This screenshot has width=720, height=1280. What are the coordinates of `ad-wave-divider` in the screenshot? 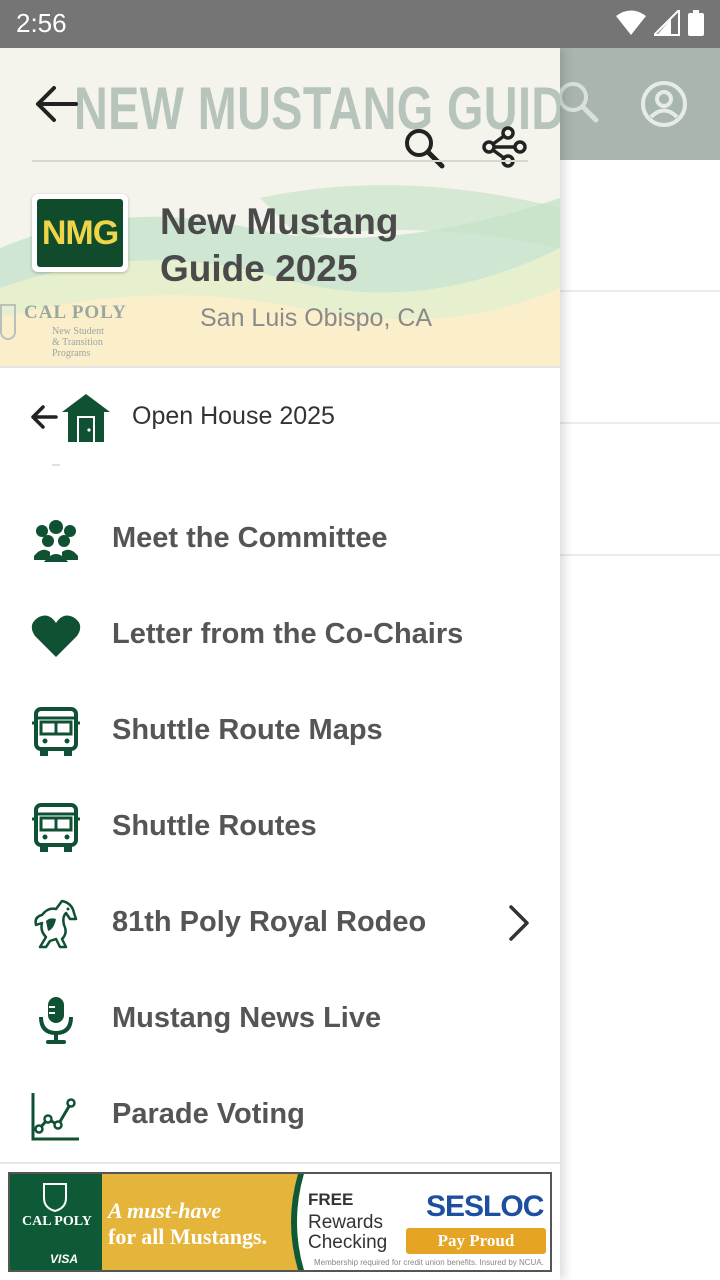 It's located at (295, 1222).